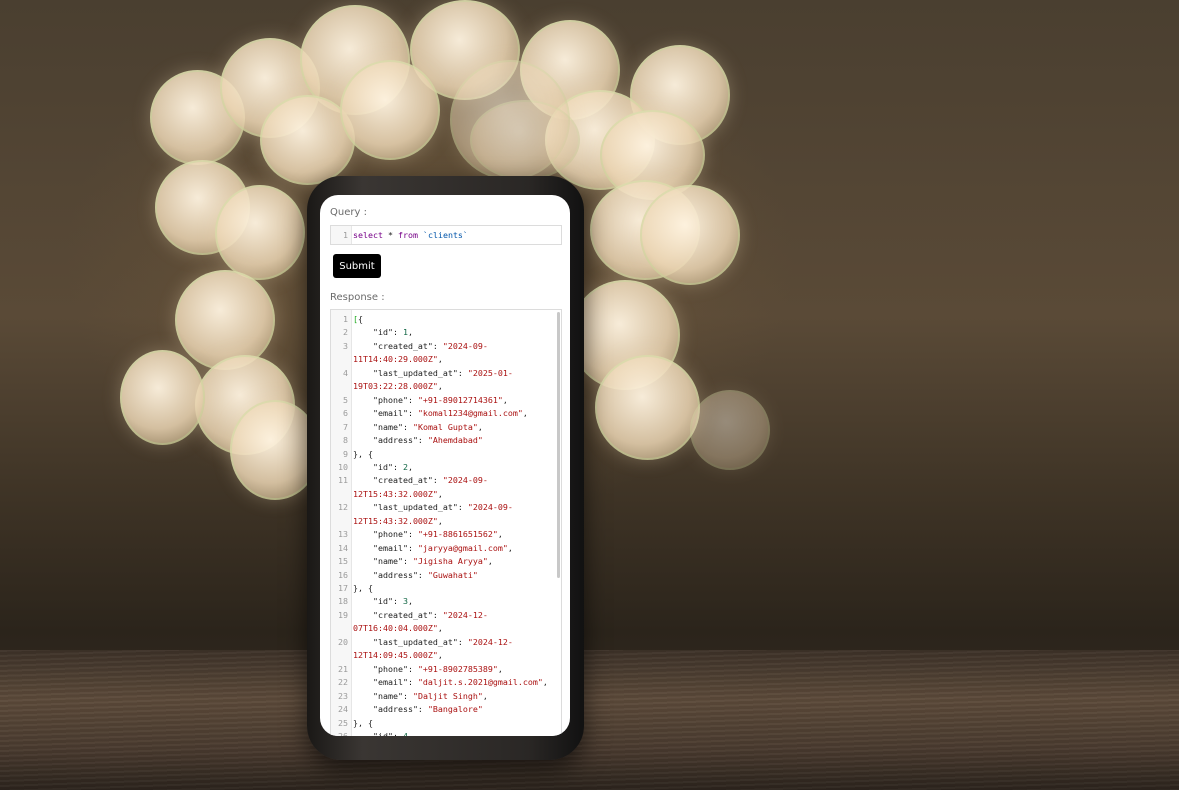  Describe the element at coordinates (343, 574) in the screenshot. I see `line-number: 16` at that location.